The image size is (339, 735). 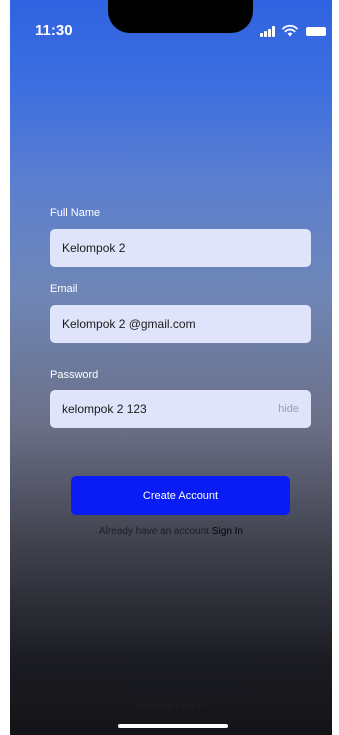 What do you see at coordinates (173, 726) in the screenshot?
I see `home-indicator` at bounding box center [173, 726].